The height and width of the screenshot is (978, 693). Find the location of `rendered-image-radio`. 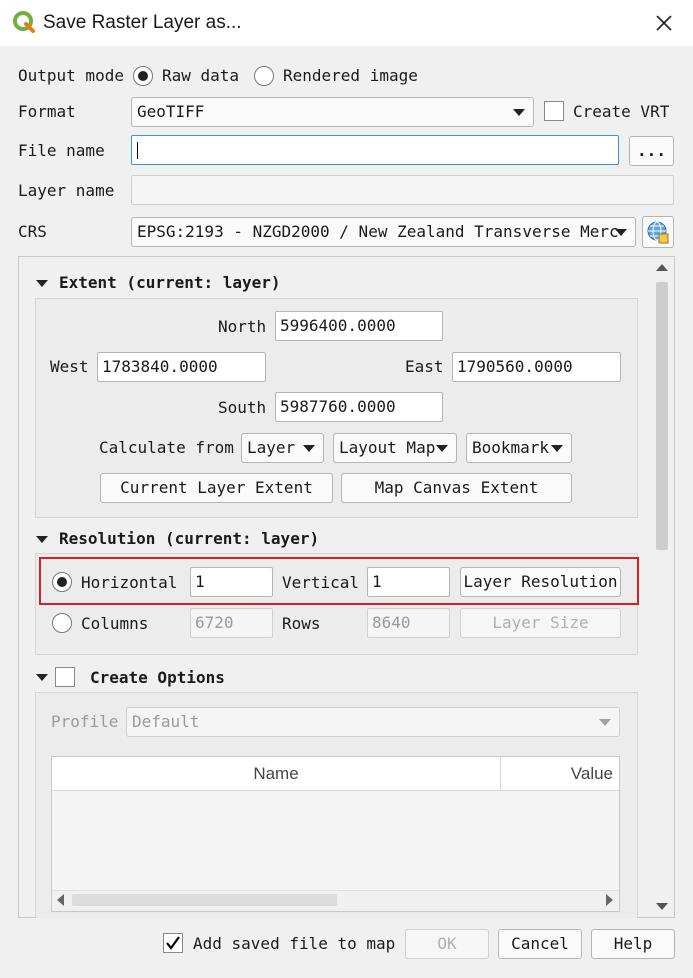

rendered-image-radio is located at coordinates (264, 76).